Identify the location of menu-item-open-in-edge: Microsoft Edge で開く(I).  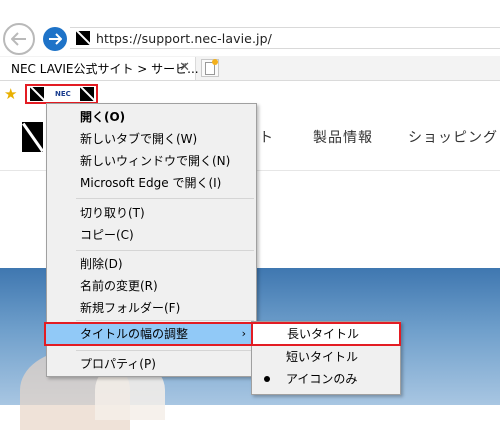
(151, 183).